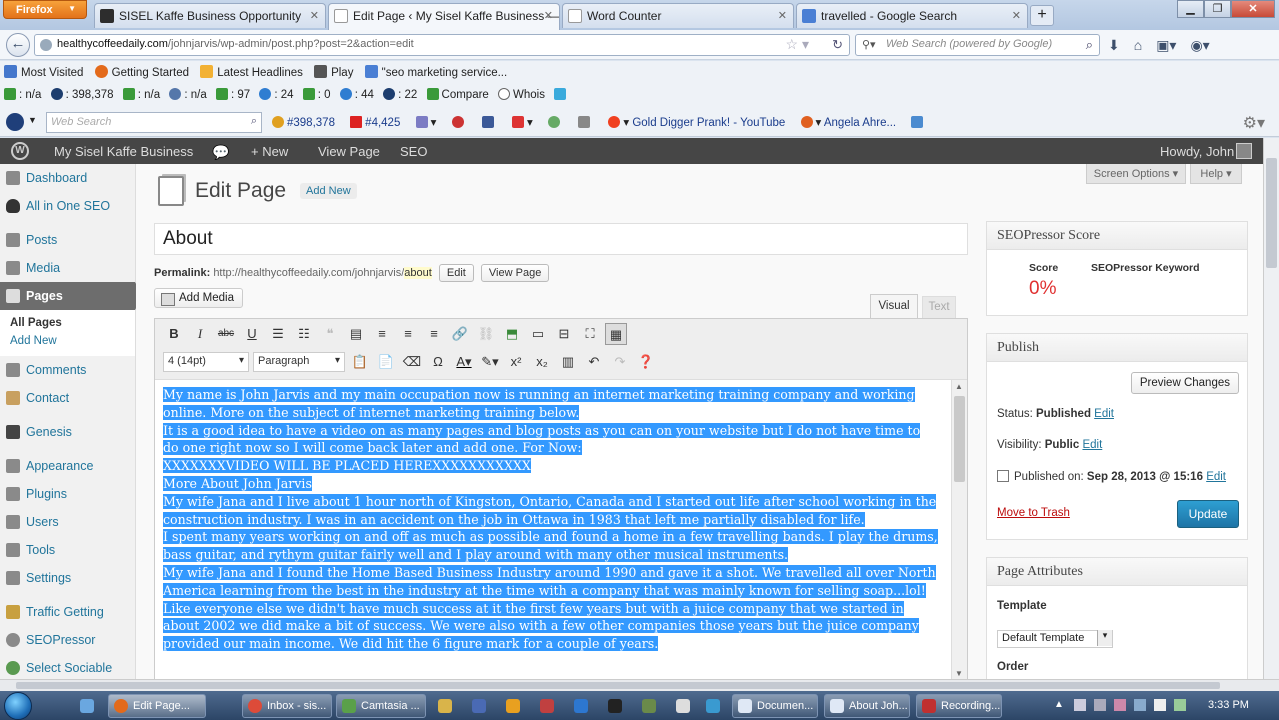 The image size is (1279, 720). I want to click on bookmark-latest-headlines: Latest Headlines, so click(251, 72).